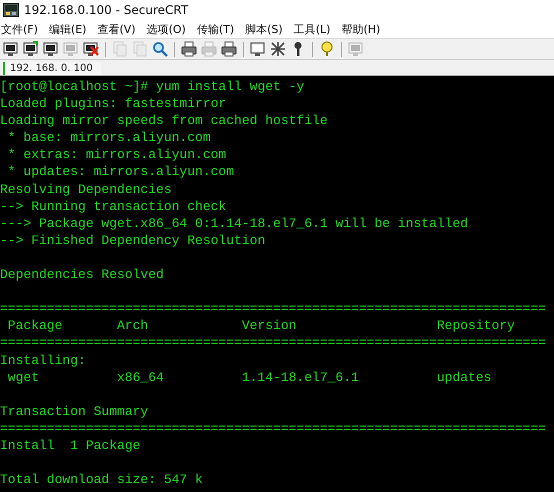 This screenshot has height=492, width=554. What do you see at coordinates (113, 103) in the screenshot?
I see `terminal-line: Loaded plugins: fastestmirror` at bounding box center [113, 103].